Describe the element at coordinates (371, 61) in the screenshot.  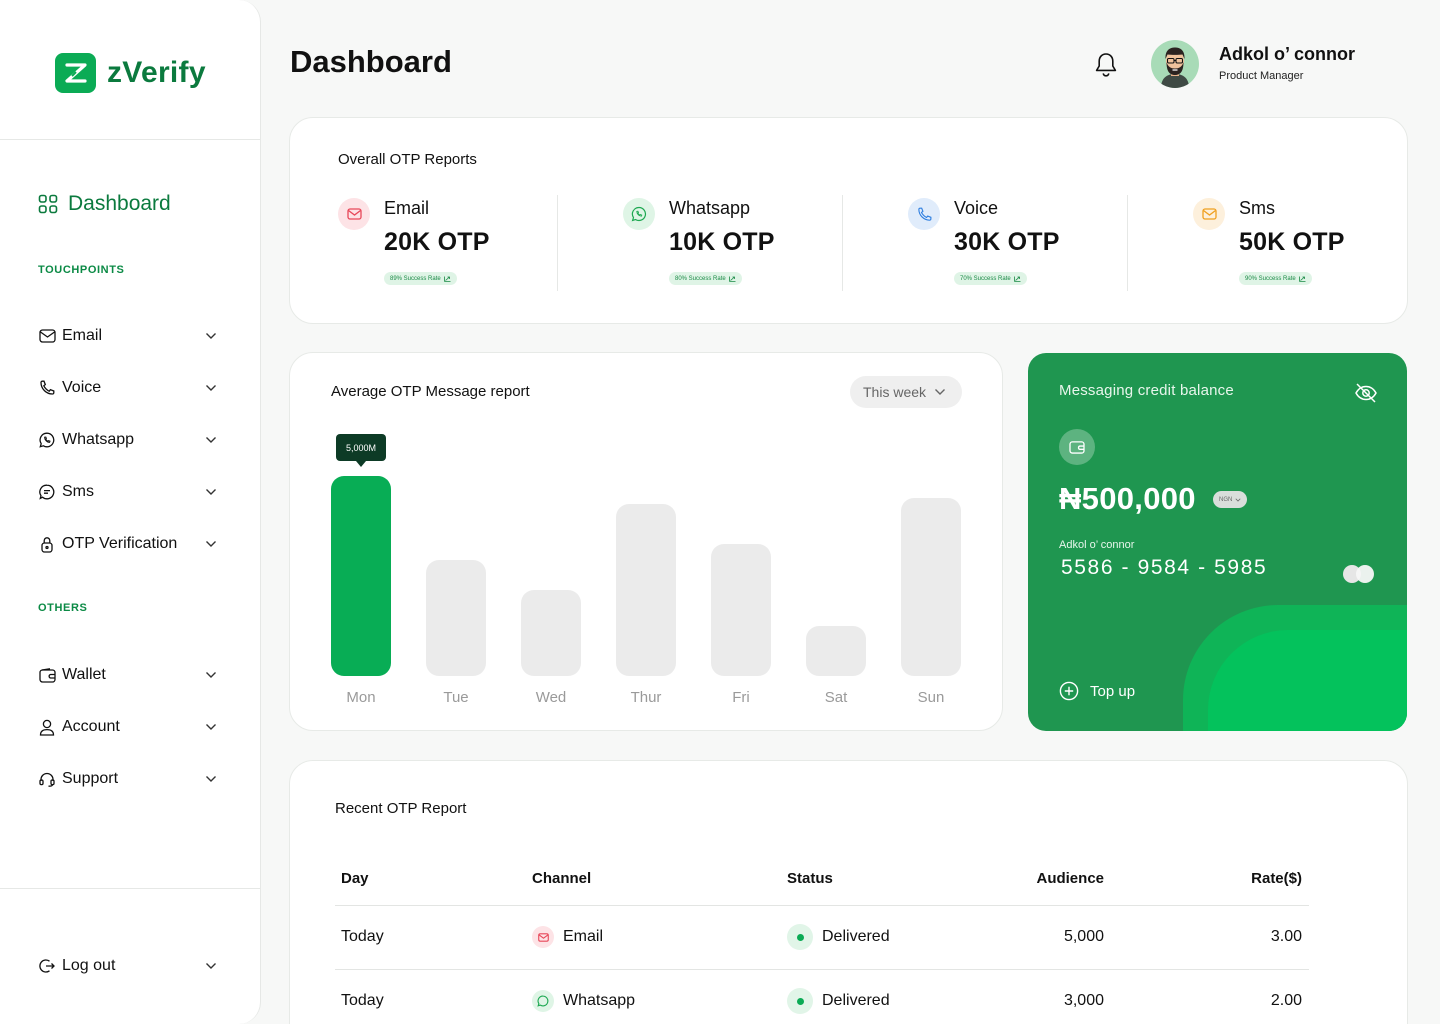
I see `page-title: Dashboard` at that location.